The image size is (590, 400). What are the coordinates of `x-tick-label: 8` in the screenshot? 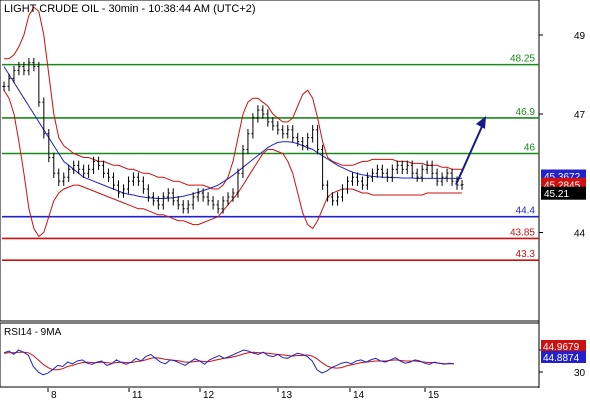 It's located at (54, 395).